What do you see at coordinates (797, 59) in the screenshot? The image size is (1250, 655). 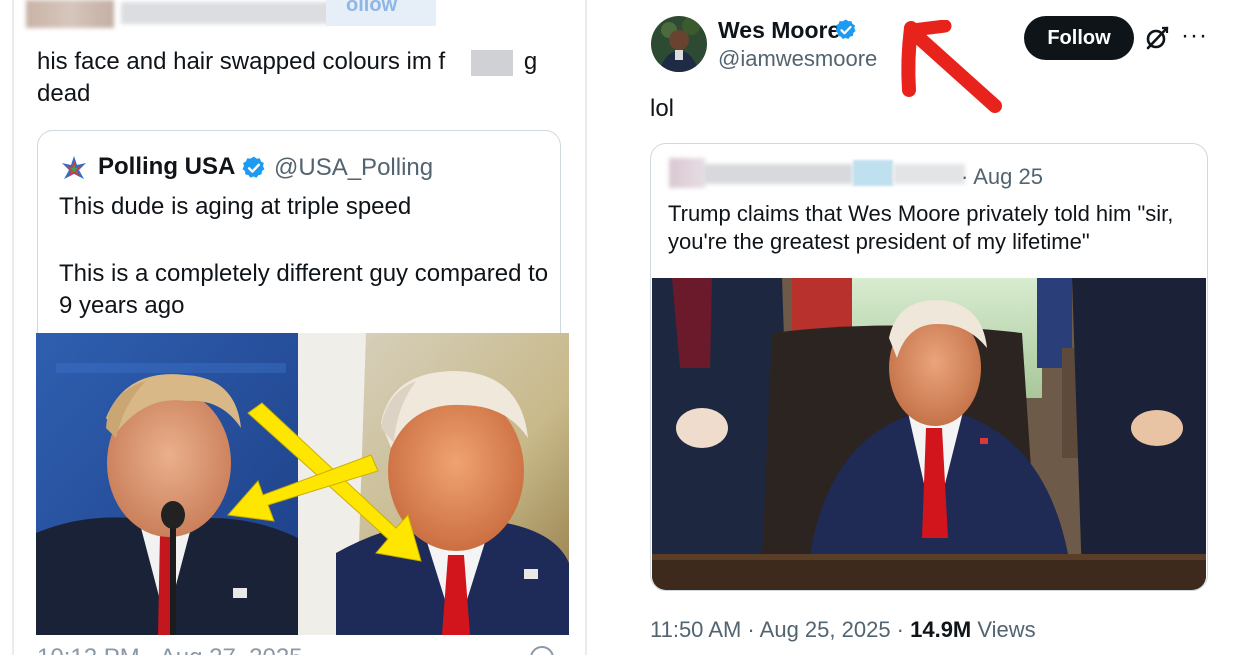 I see `author-handle: @iamwesmoore` at bounding box center [797, 59].